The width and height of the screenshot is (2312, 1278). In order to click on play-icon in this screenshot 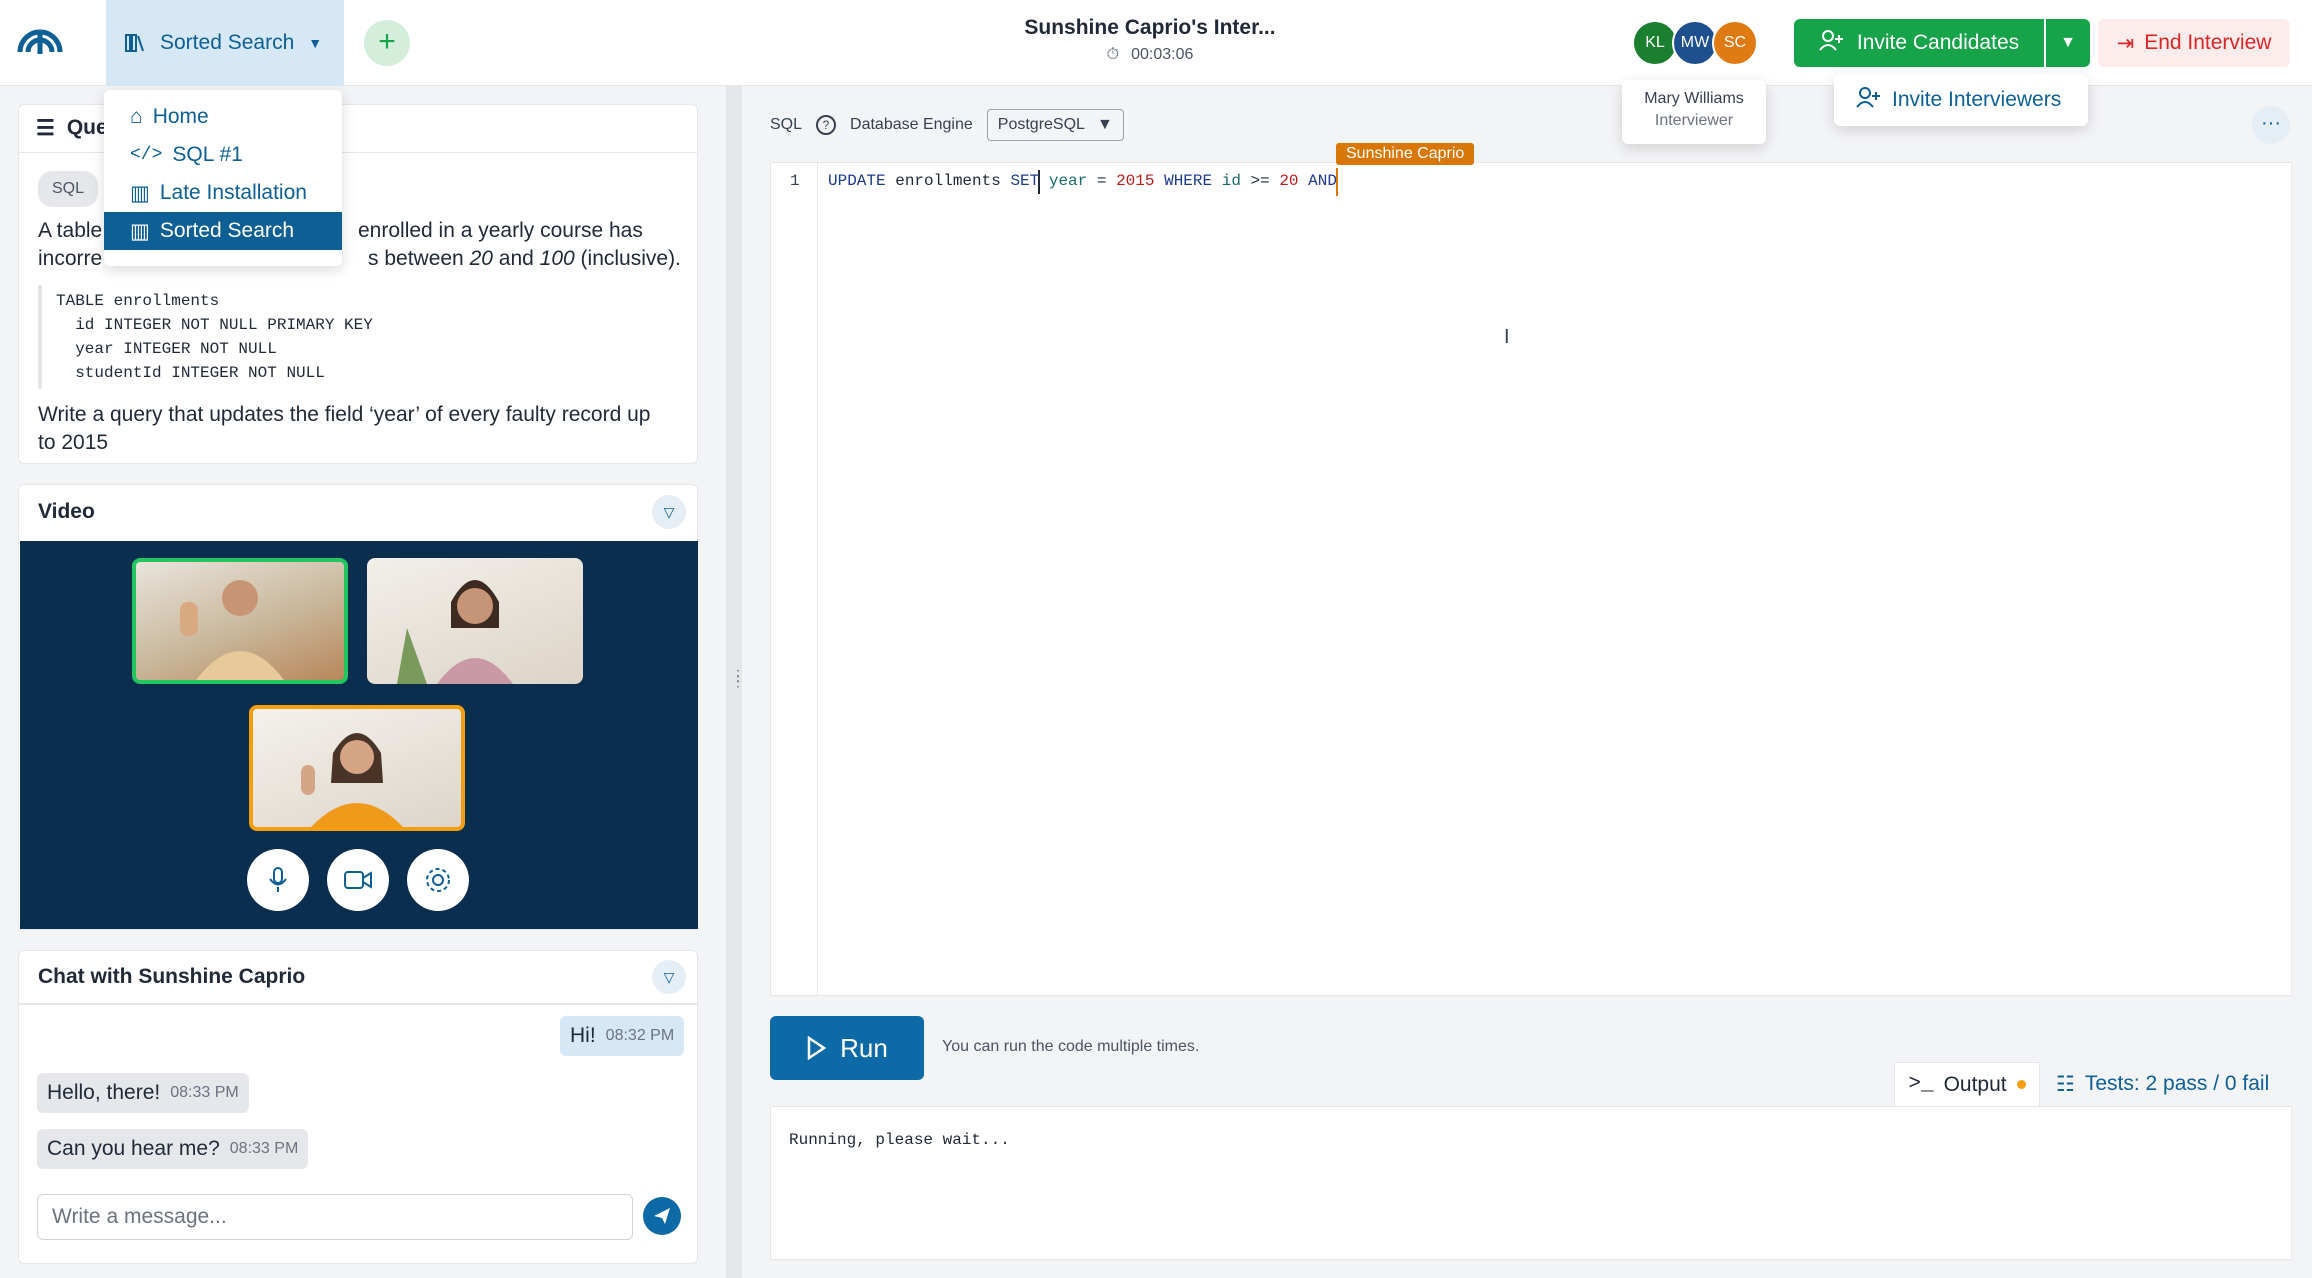, I will do `click(817, 1048)`.